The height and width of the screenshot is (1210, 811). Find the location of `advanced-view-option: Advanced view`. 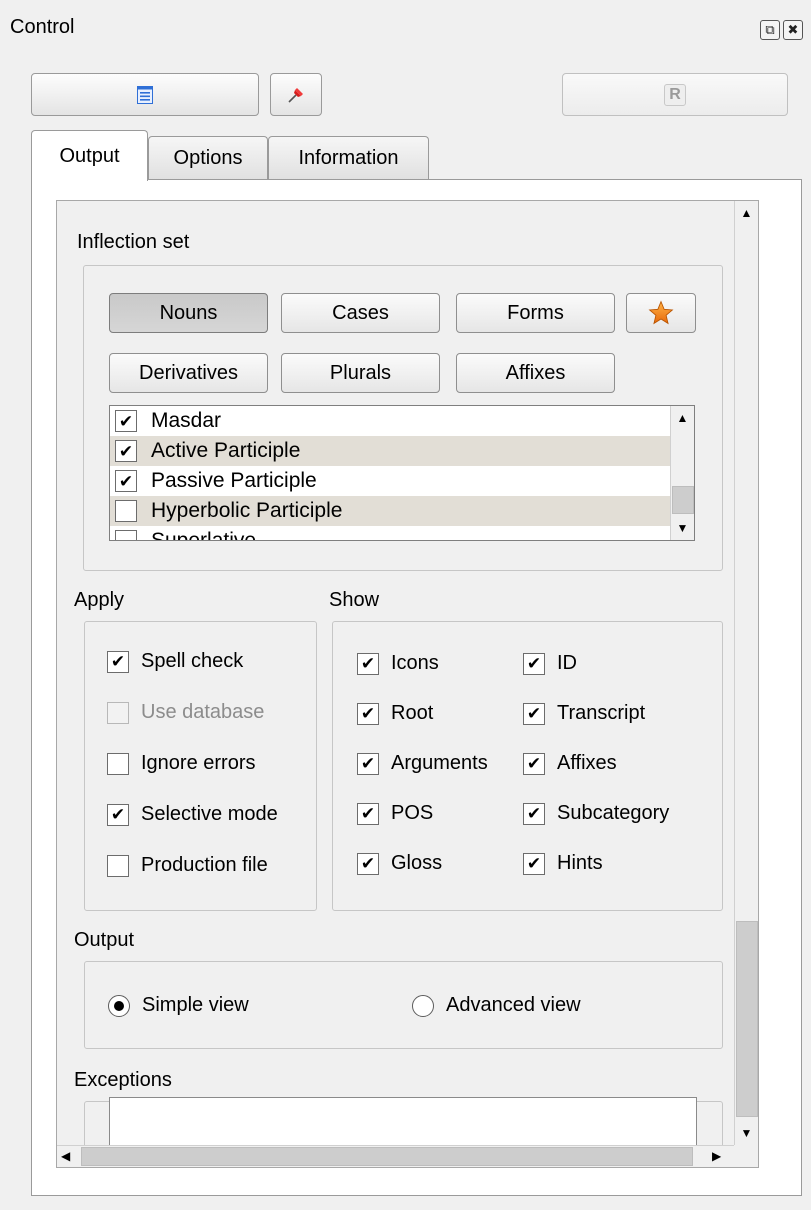

advanced-view-option: Advanced view is located at coordinates (496, 1005).